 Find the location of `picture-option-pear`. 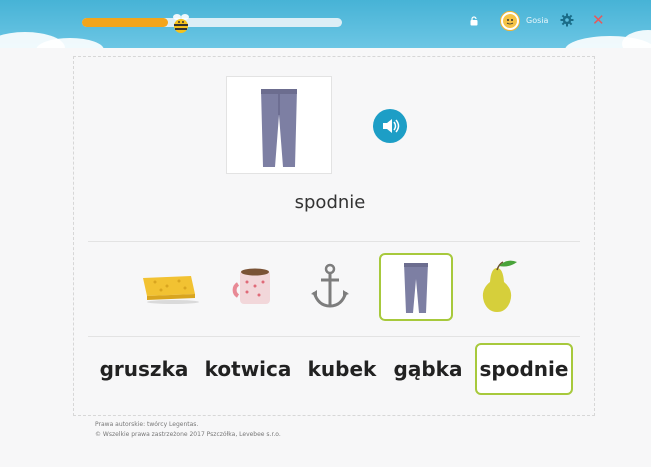

picture-option-pear is located at coordinates (497, 286).